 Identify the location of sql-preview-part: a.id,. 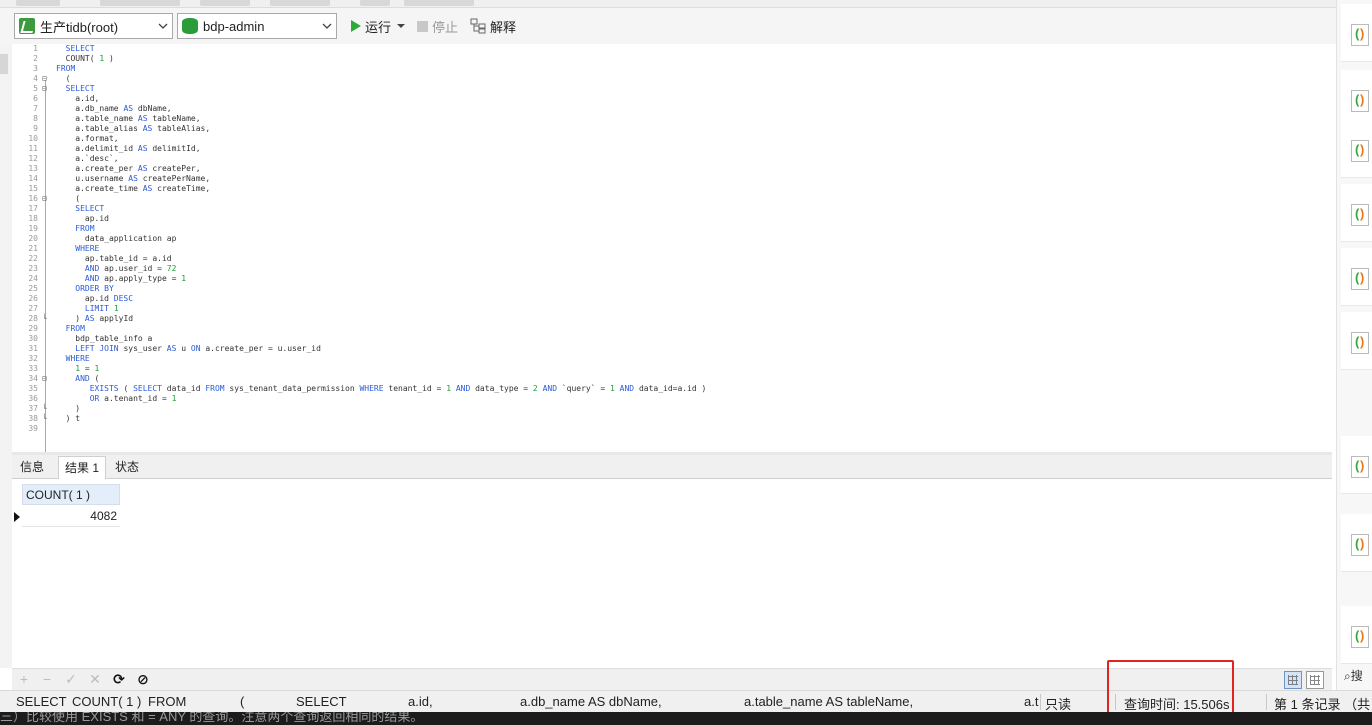
(420, 701).